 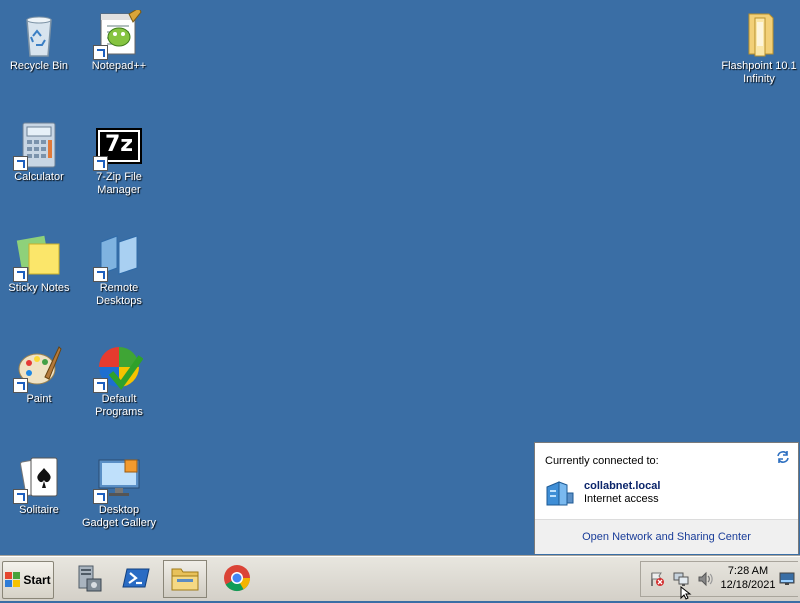 I want to click on notepad-plus-plus-icon, so click(x=118, y=33).